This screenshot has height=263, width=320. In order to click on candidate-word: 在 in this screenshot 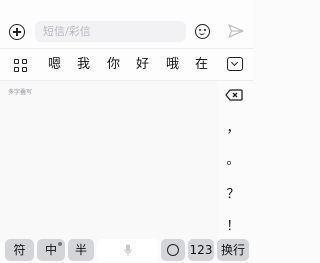, I will do `click(201, 64)`.